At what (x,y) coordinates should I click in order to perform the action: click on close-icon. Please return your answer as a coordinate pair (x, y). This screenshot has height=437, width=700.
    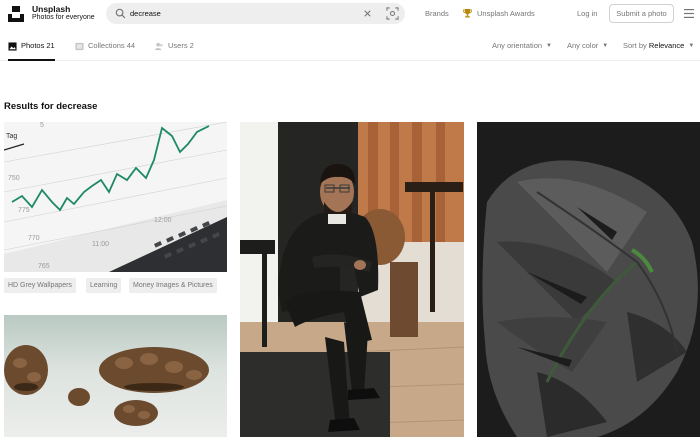
    Looking at the image, I should click on (367, 13).